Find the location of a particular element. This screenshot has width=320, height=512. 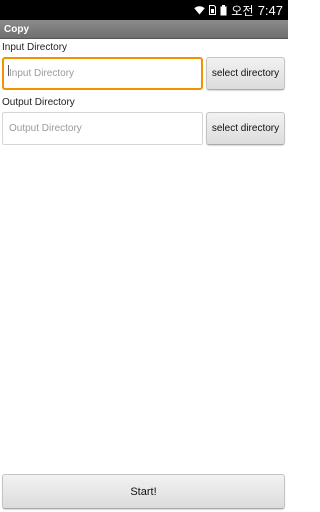

input-directory-field is located at coordinates (102, 73).